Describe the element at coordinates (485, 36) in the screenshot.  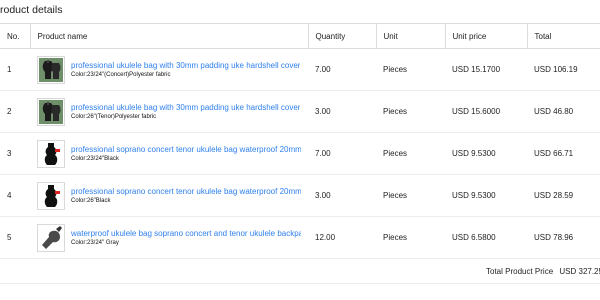
I see `column-header-unit-price: Unit price` at that location.